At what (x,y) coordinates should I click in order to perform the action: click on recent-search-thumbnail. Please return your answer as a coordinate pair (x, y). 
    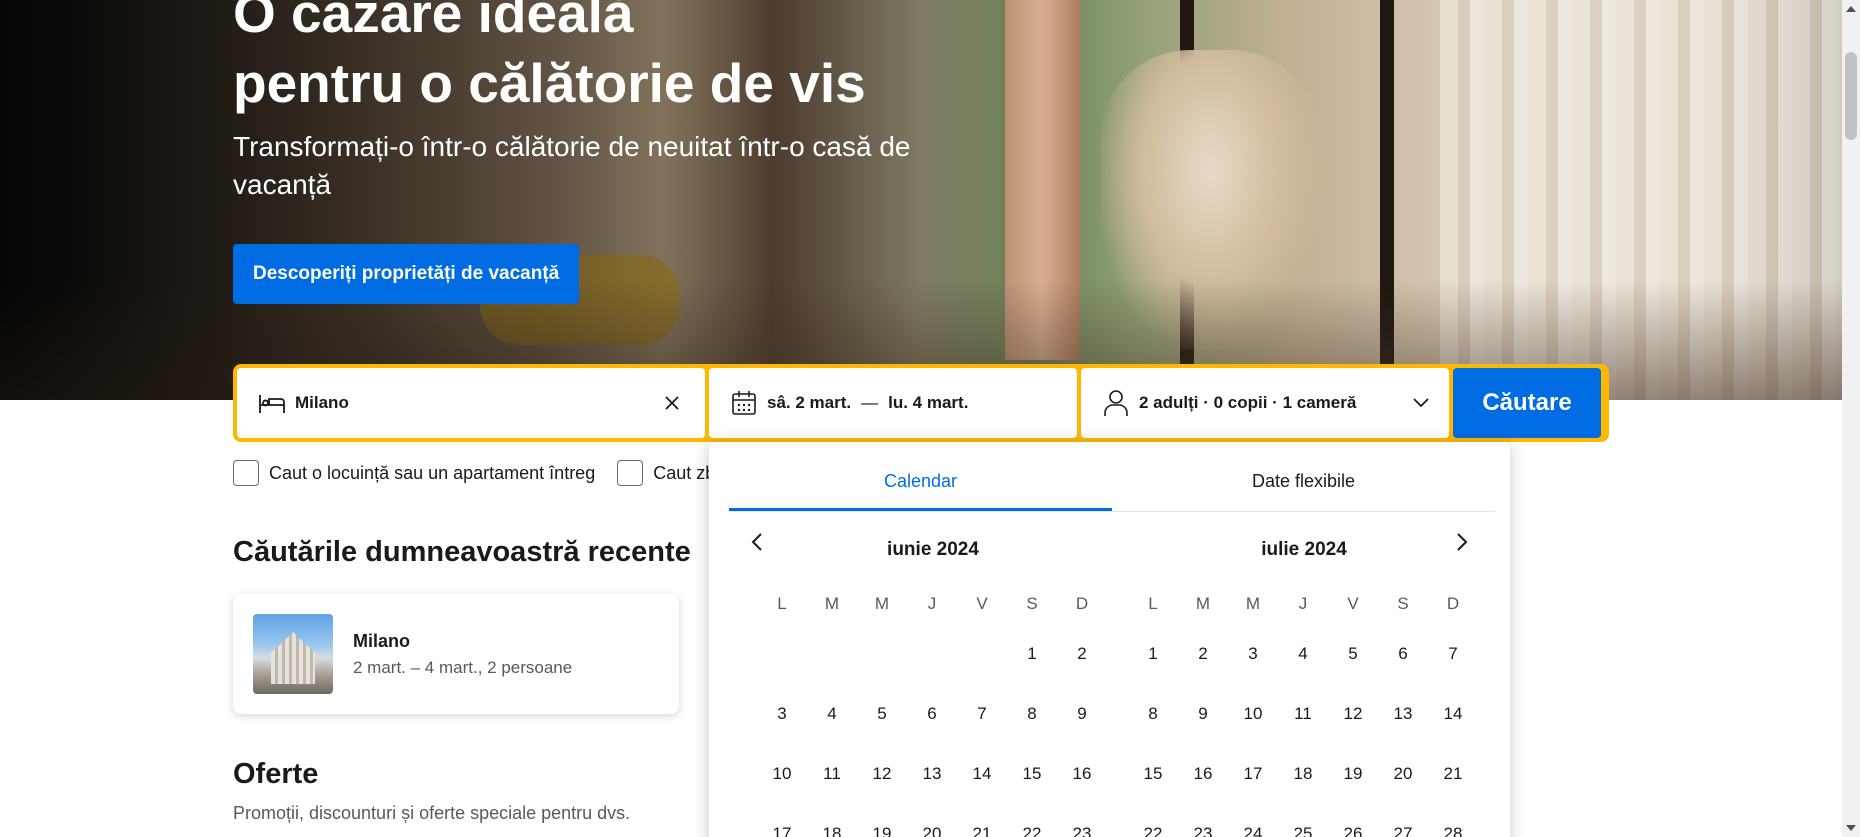
    Looking at the image, I should click on (293, 654).